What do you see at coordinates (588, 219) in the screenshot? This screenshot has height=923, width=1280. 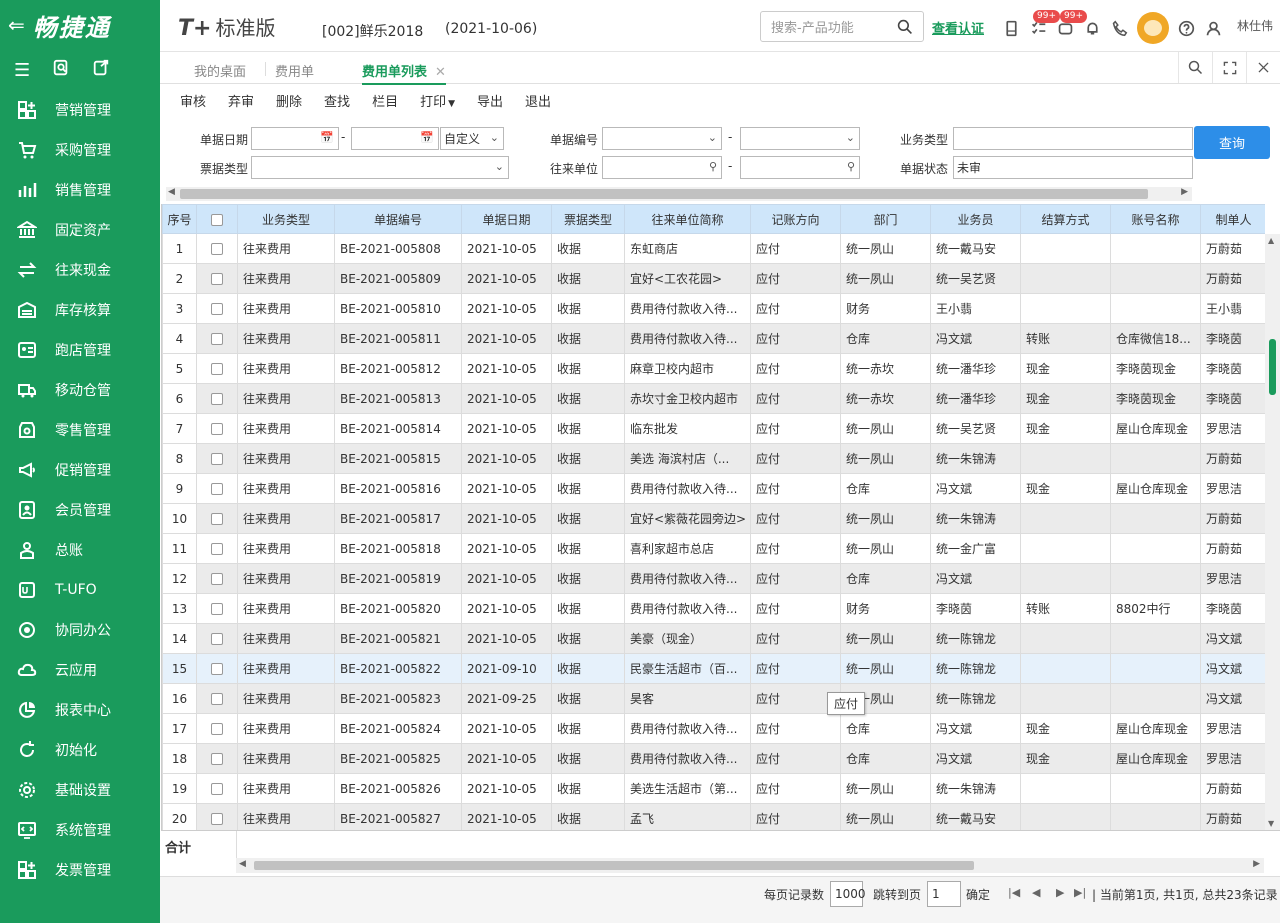 I see `column-header: 票据类型` at bounding box center [588, 219].